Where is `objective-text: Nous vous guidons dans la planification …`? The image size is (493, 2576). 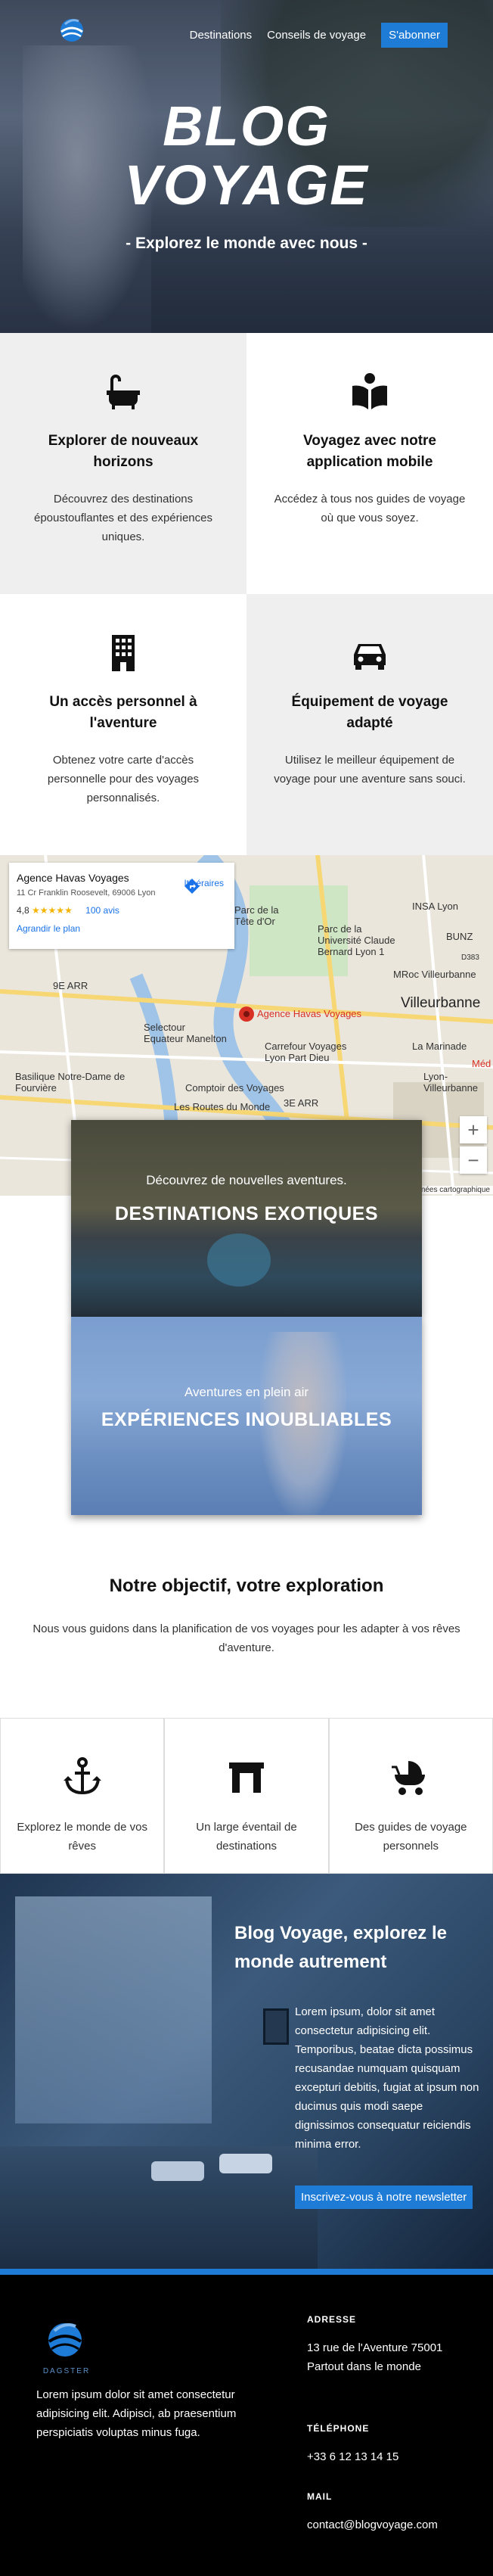 objective-text: Nous vous guidons dans la planification … is located at coordinates (246, 1638).